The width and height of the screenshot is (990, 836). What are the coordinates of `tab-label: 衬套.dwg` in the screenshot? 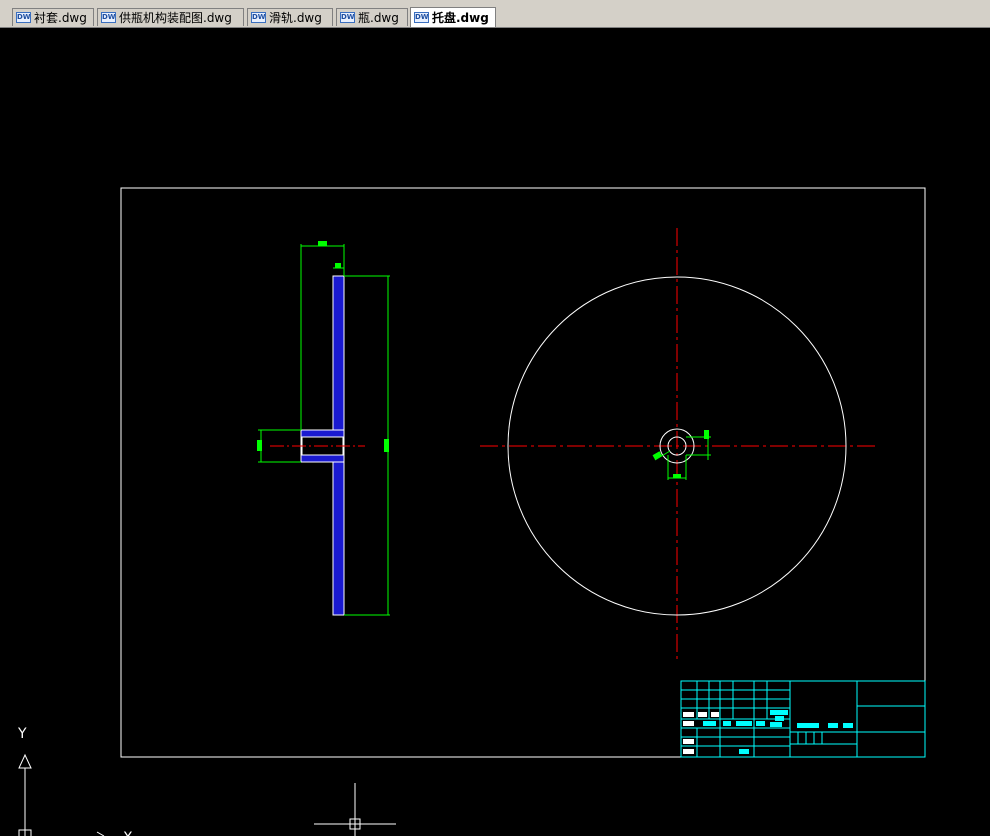 It's located at (60, 18).